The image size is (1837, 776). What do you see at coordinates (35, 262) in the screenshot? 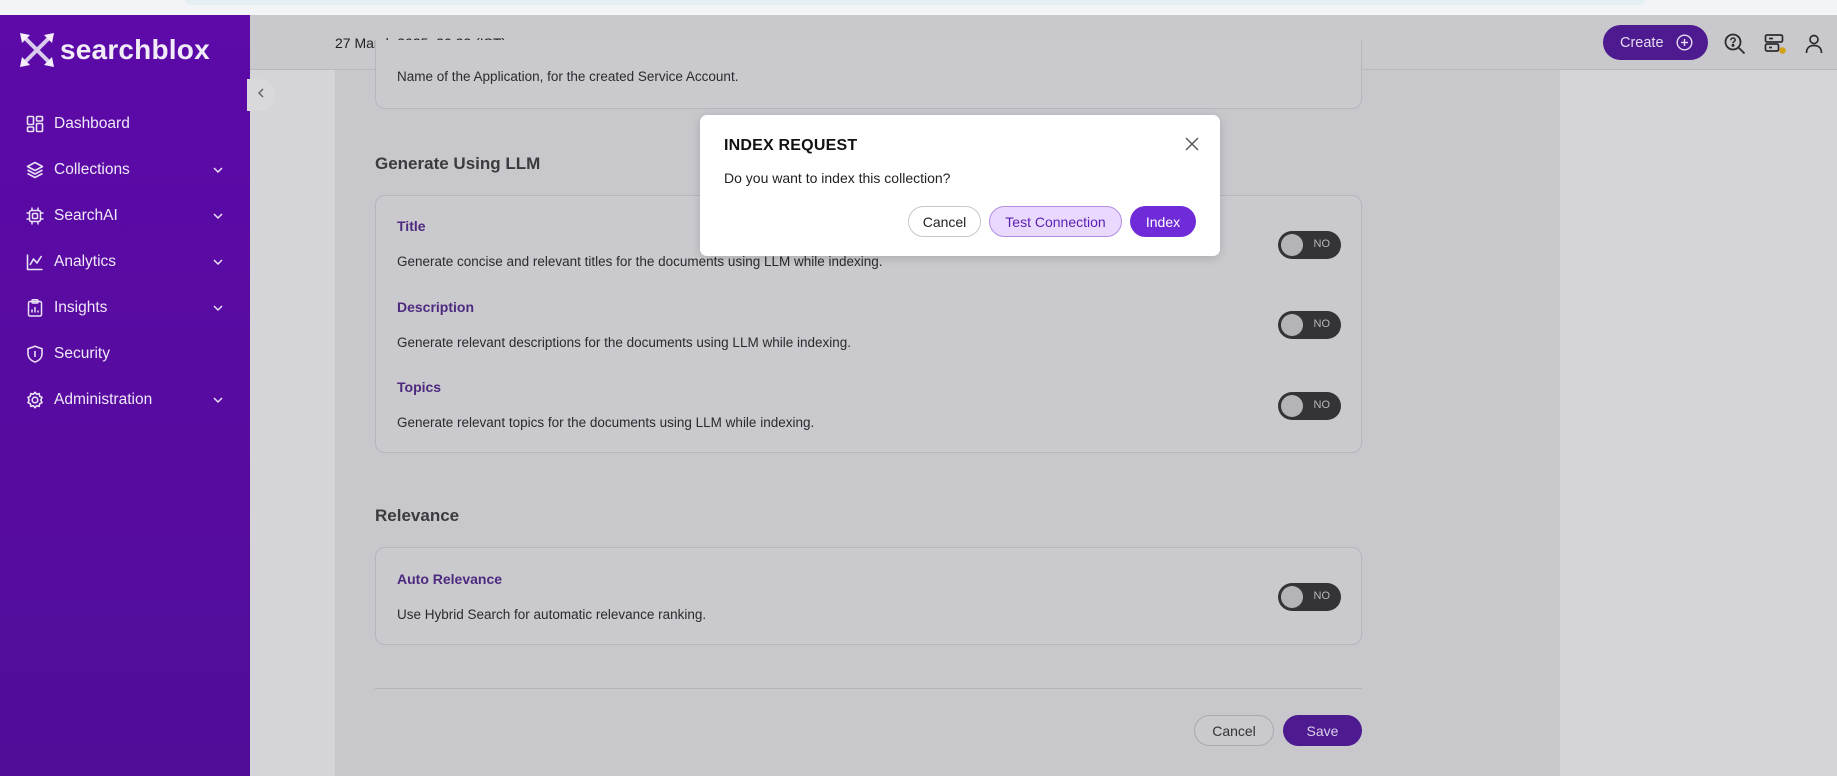
I see `analytics-icon` at bounding box center [35, 262].